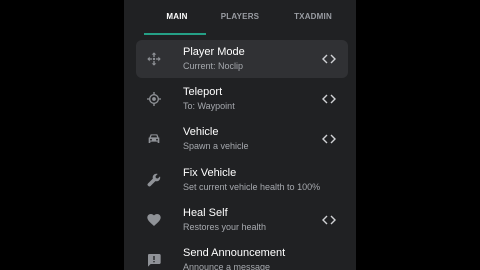  Describe the element at coordinates (205, 213) in the screenshot. I see `menu-item-title: Heal Self` at that location.